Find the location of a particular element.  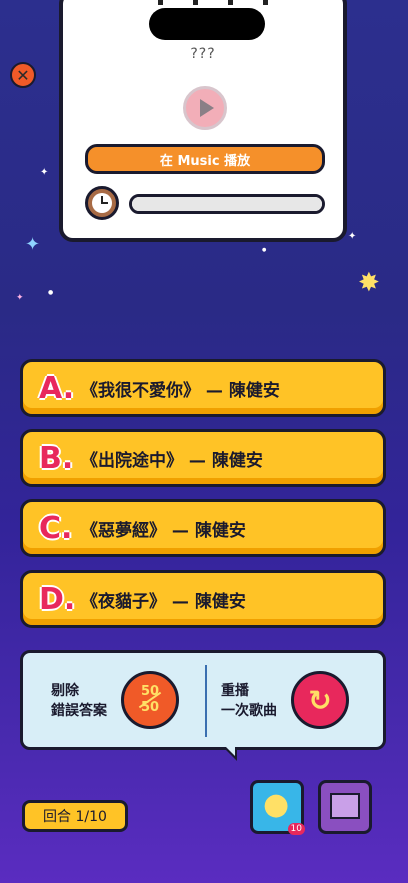

star-decoration: ✸ is located at coordinates (369, 283).